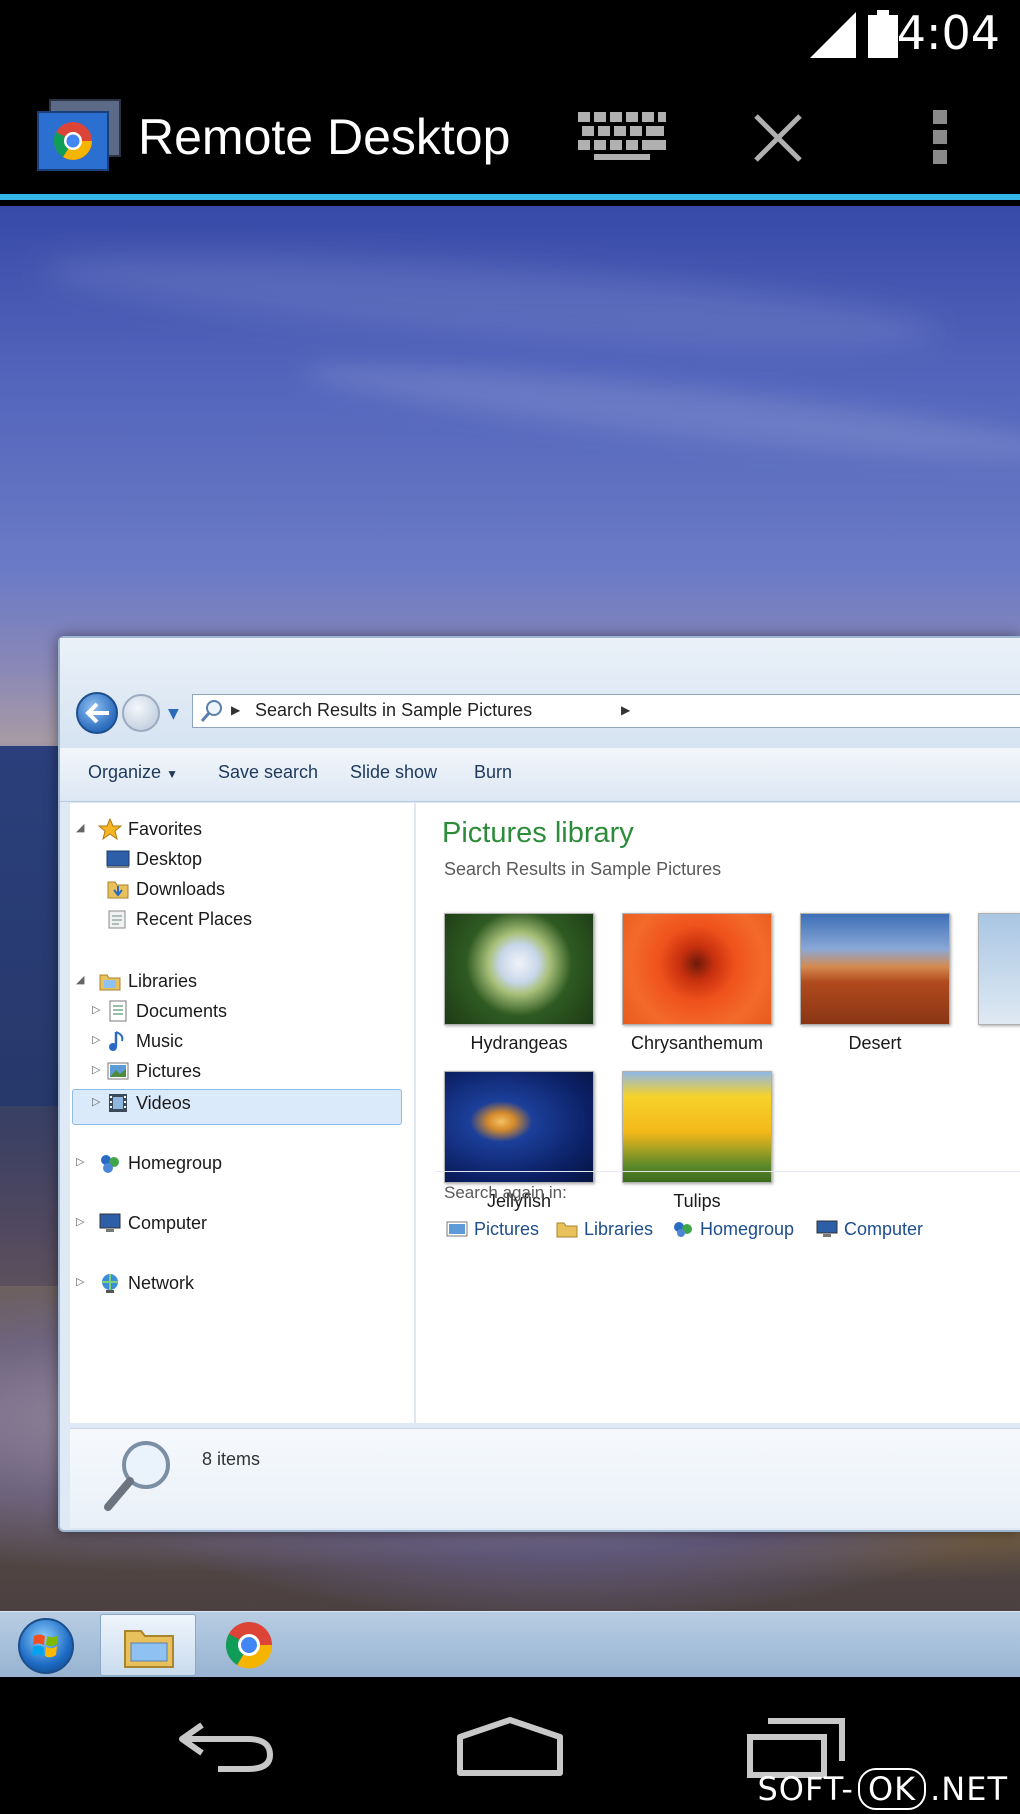  What do you see at coordinates (268, 772) in the screenshot?
I see `save-search-button: Save search` at bounding box center [268, 772].